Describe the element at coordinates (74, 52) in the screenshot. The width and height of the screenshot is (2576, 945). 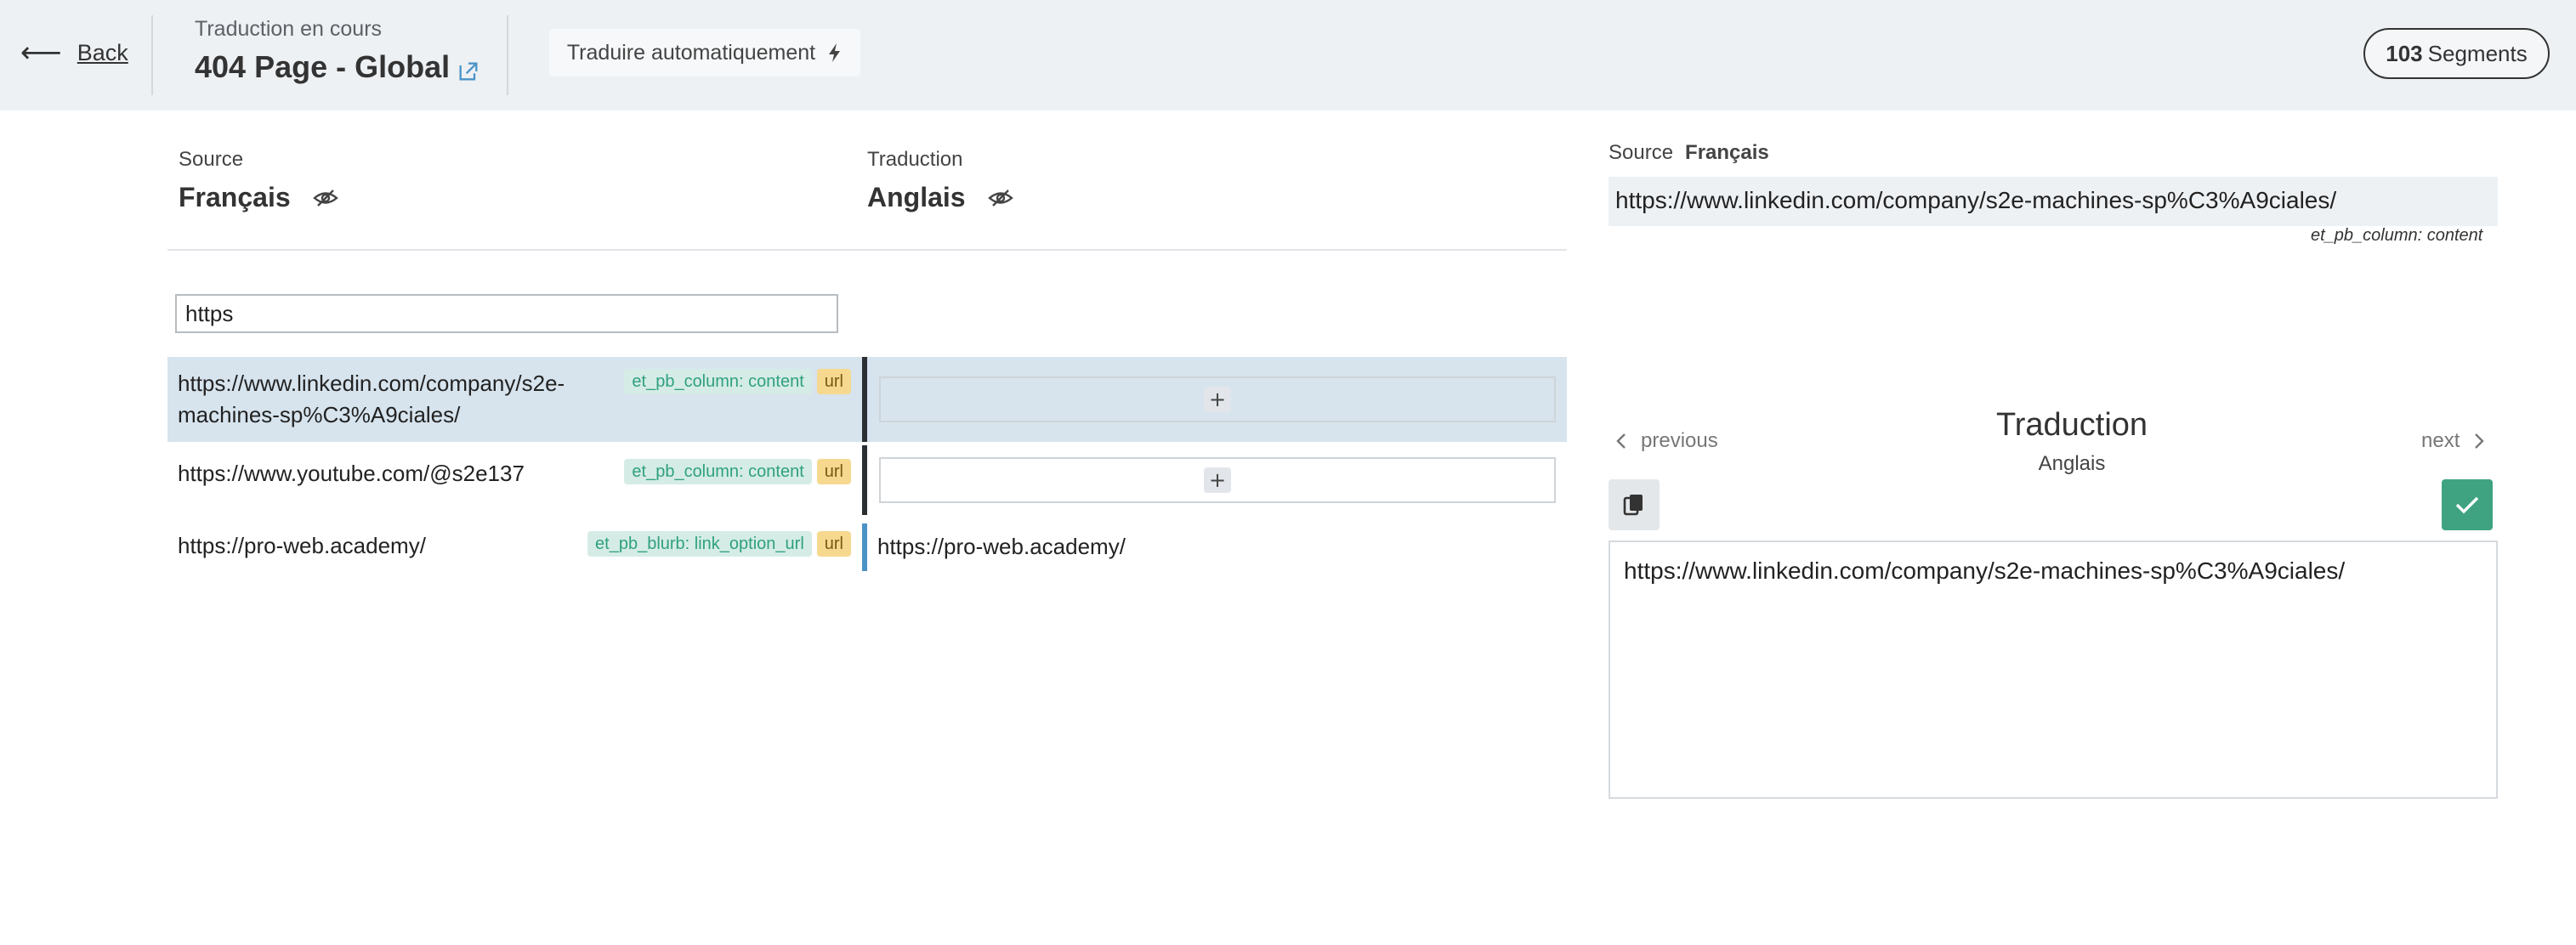
I see `back-link: ⟵ Back` at that location.